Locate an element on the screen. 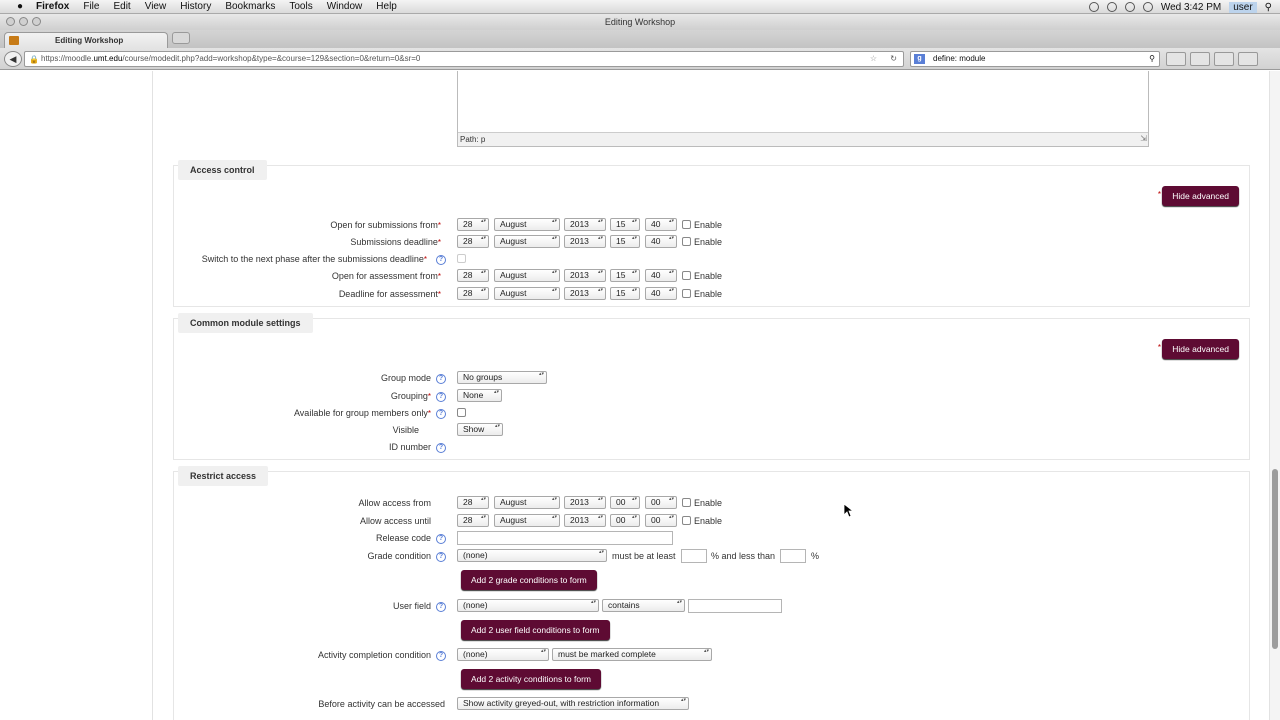 The image size is (1280, 720). addon-icon is located at coordinates (1224, 59).